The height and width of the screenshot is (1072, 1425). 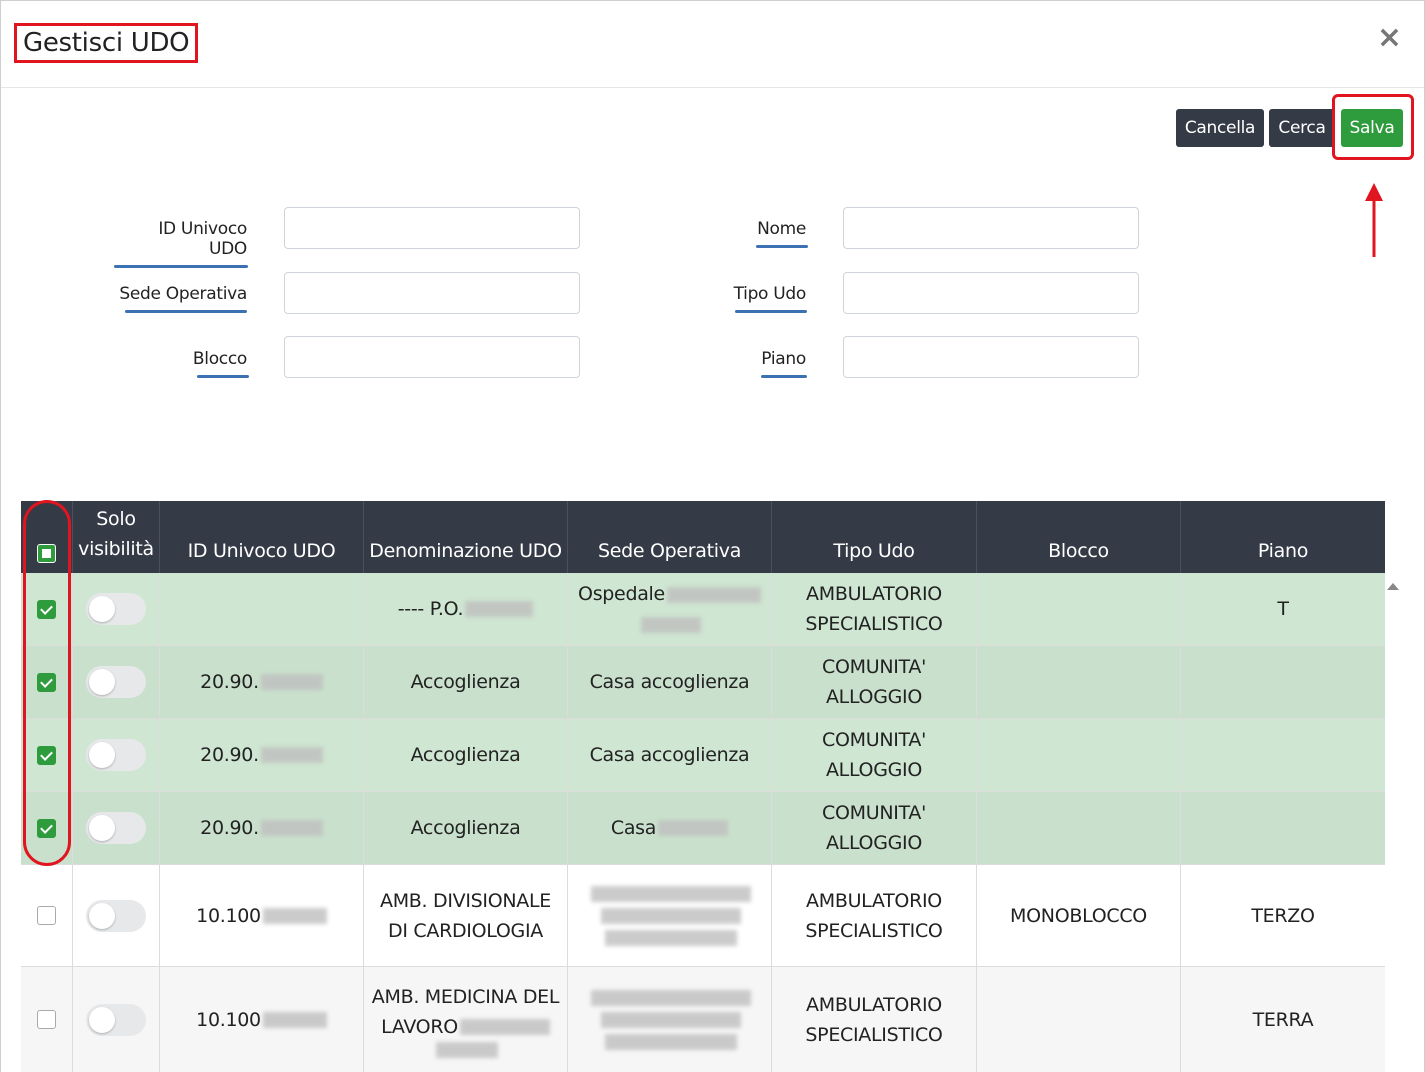 I want to click on piano-cell: TERZO, so click(x=1282, y=915).